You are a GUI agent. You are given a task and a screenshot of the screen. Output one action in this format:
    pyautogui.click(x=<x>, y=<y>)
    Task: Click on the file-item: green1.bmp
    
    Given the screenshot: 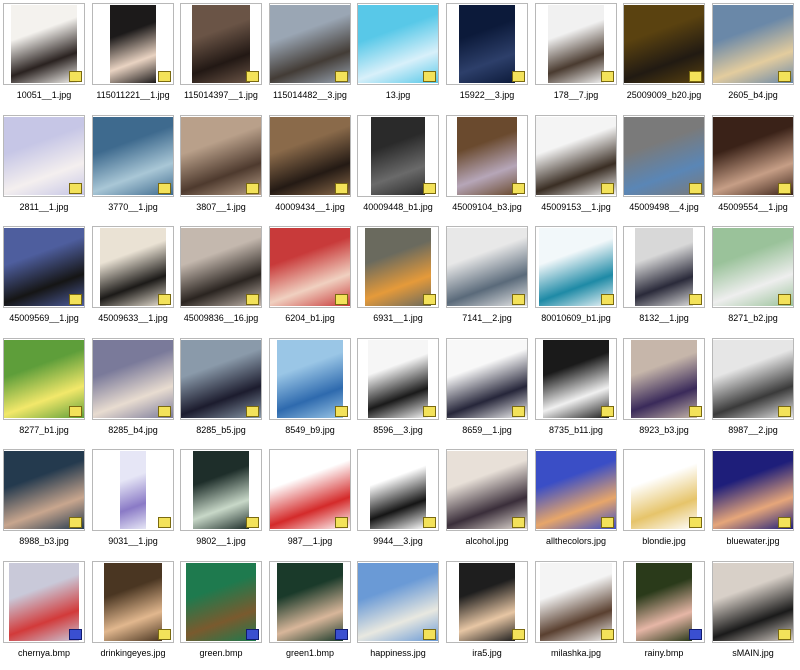 What is the action you would take?
    pyautogui.click(x=312, y=615)
    